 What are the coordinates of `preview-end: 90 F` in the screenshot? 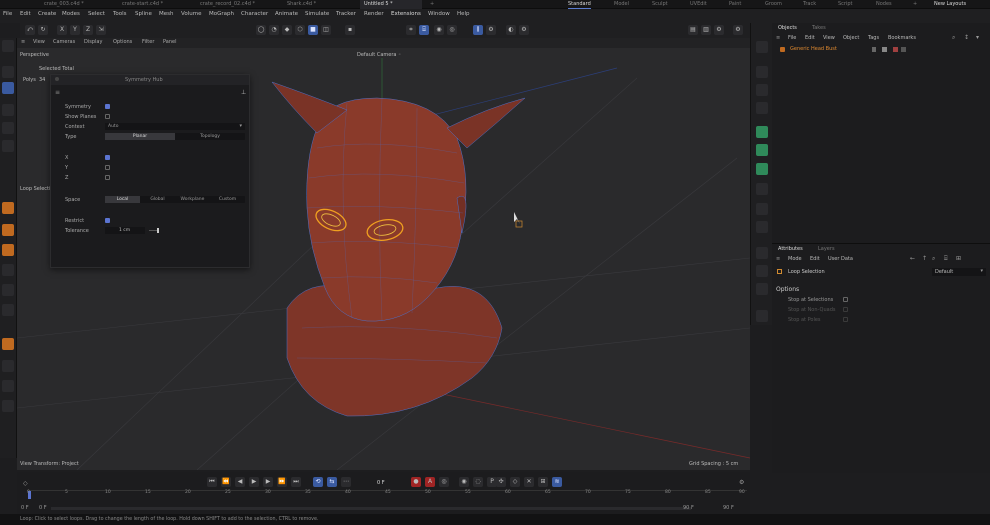 It's located at (688, 508).